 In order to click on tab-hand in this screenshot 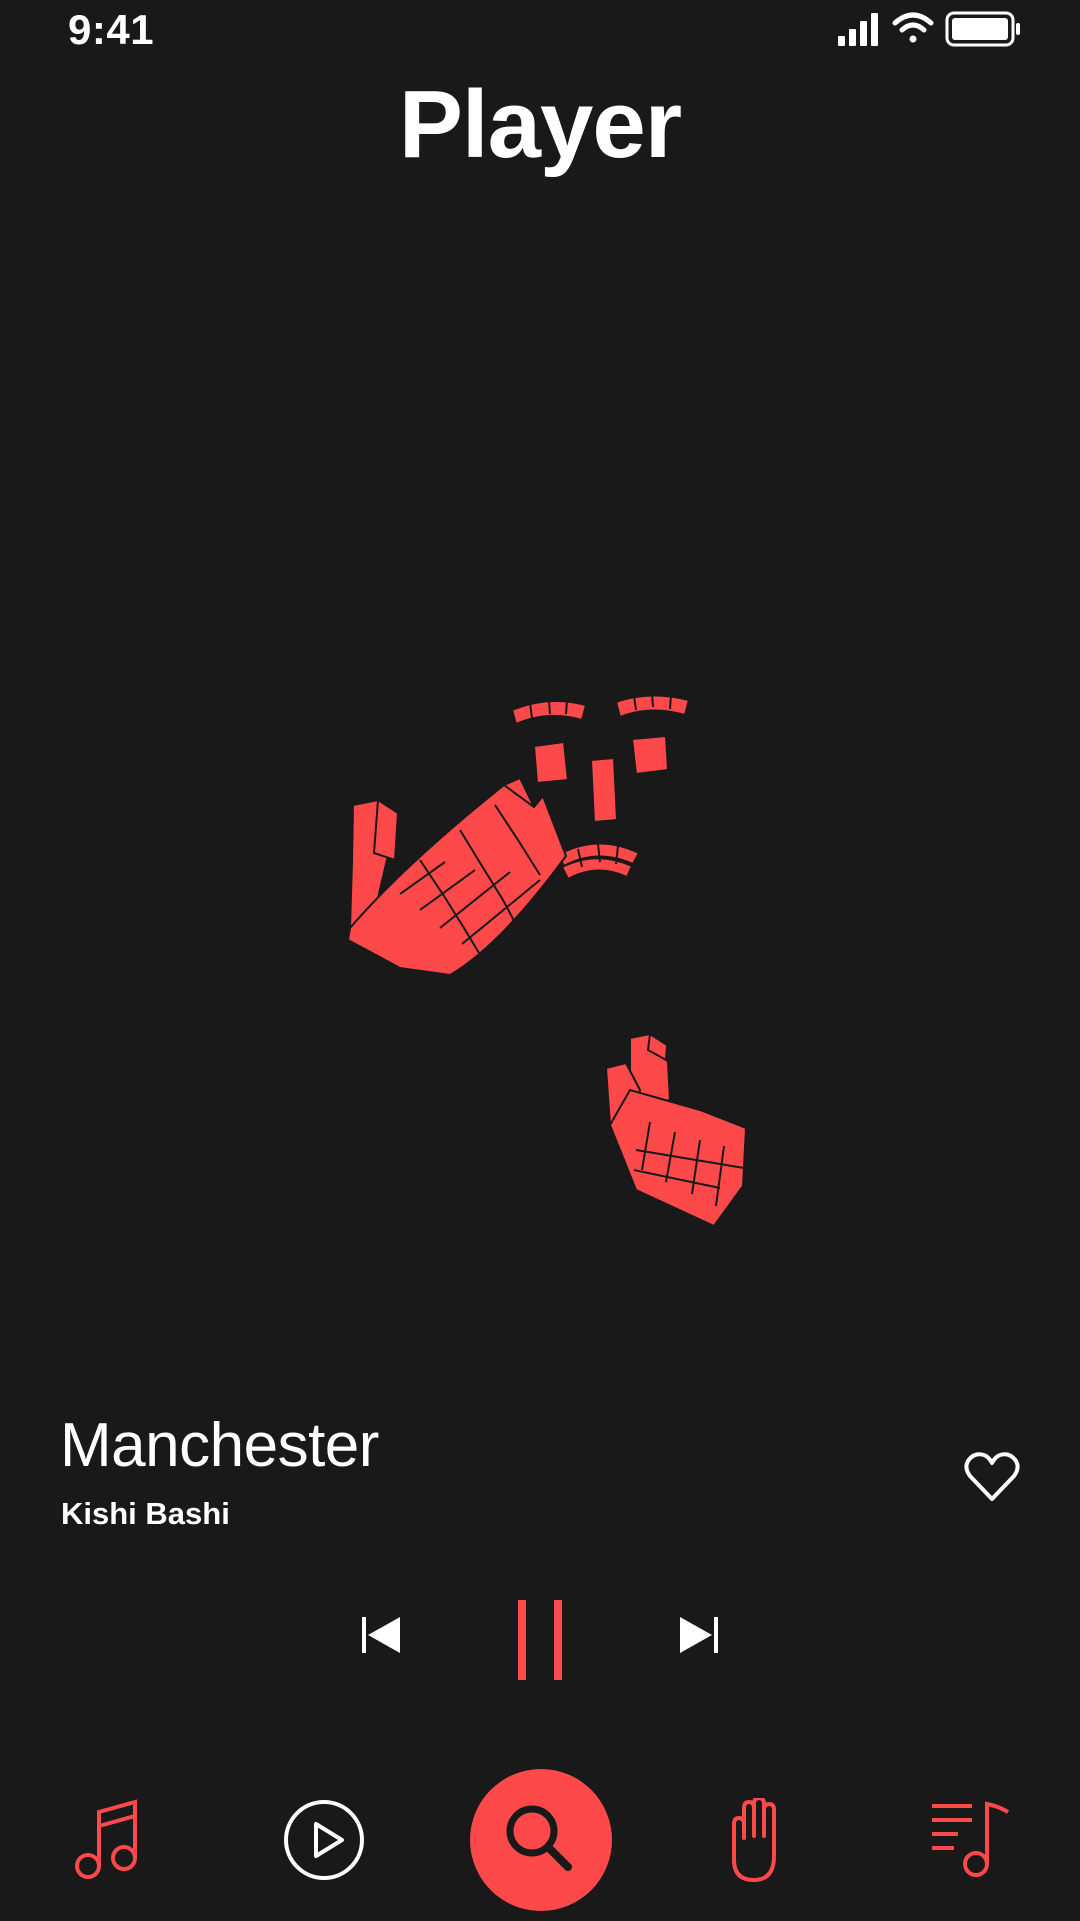, I will do `click(756, 1840)`.